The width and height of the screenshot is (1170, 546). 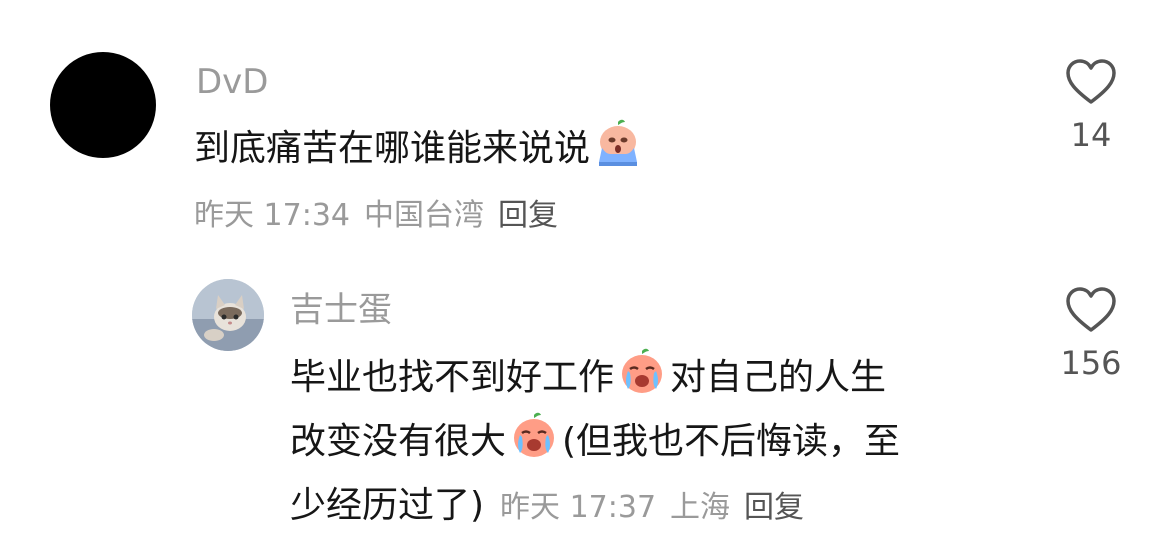 I want to click on comment-meta: 昨天 17:34 中国台湾 回复, so click(x=383, y=216).